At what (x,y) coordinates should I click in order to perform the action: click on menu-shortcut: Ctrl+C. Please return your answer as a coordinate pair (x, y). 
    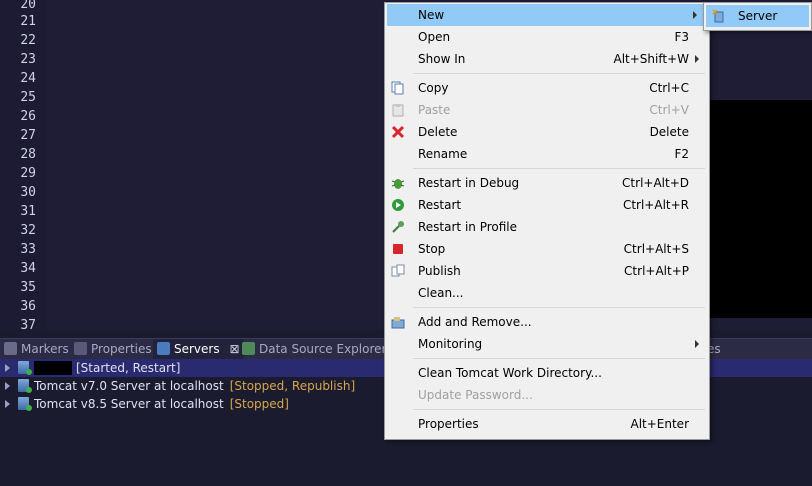
    Looking at the image, I should click on (669, 88).